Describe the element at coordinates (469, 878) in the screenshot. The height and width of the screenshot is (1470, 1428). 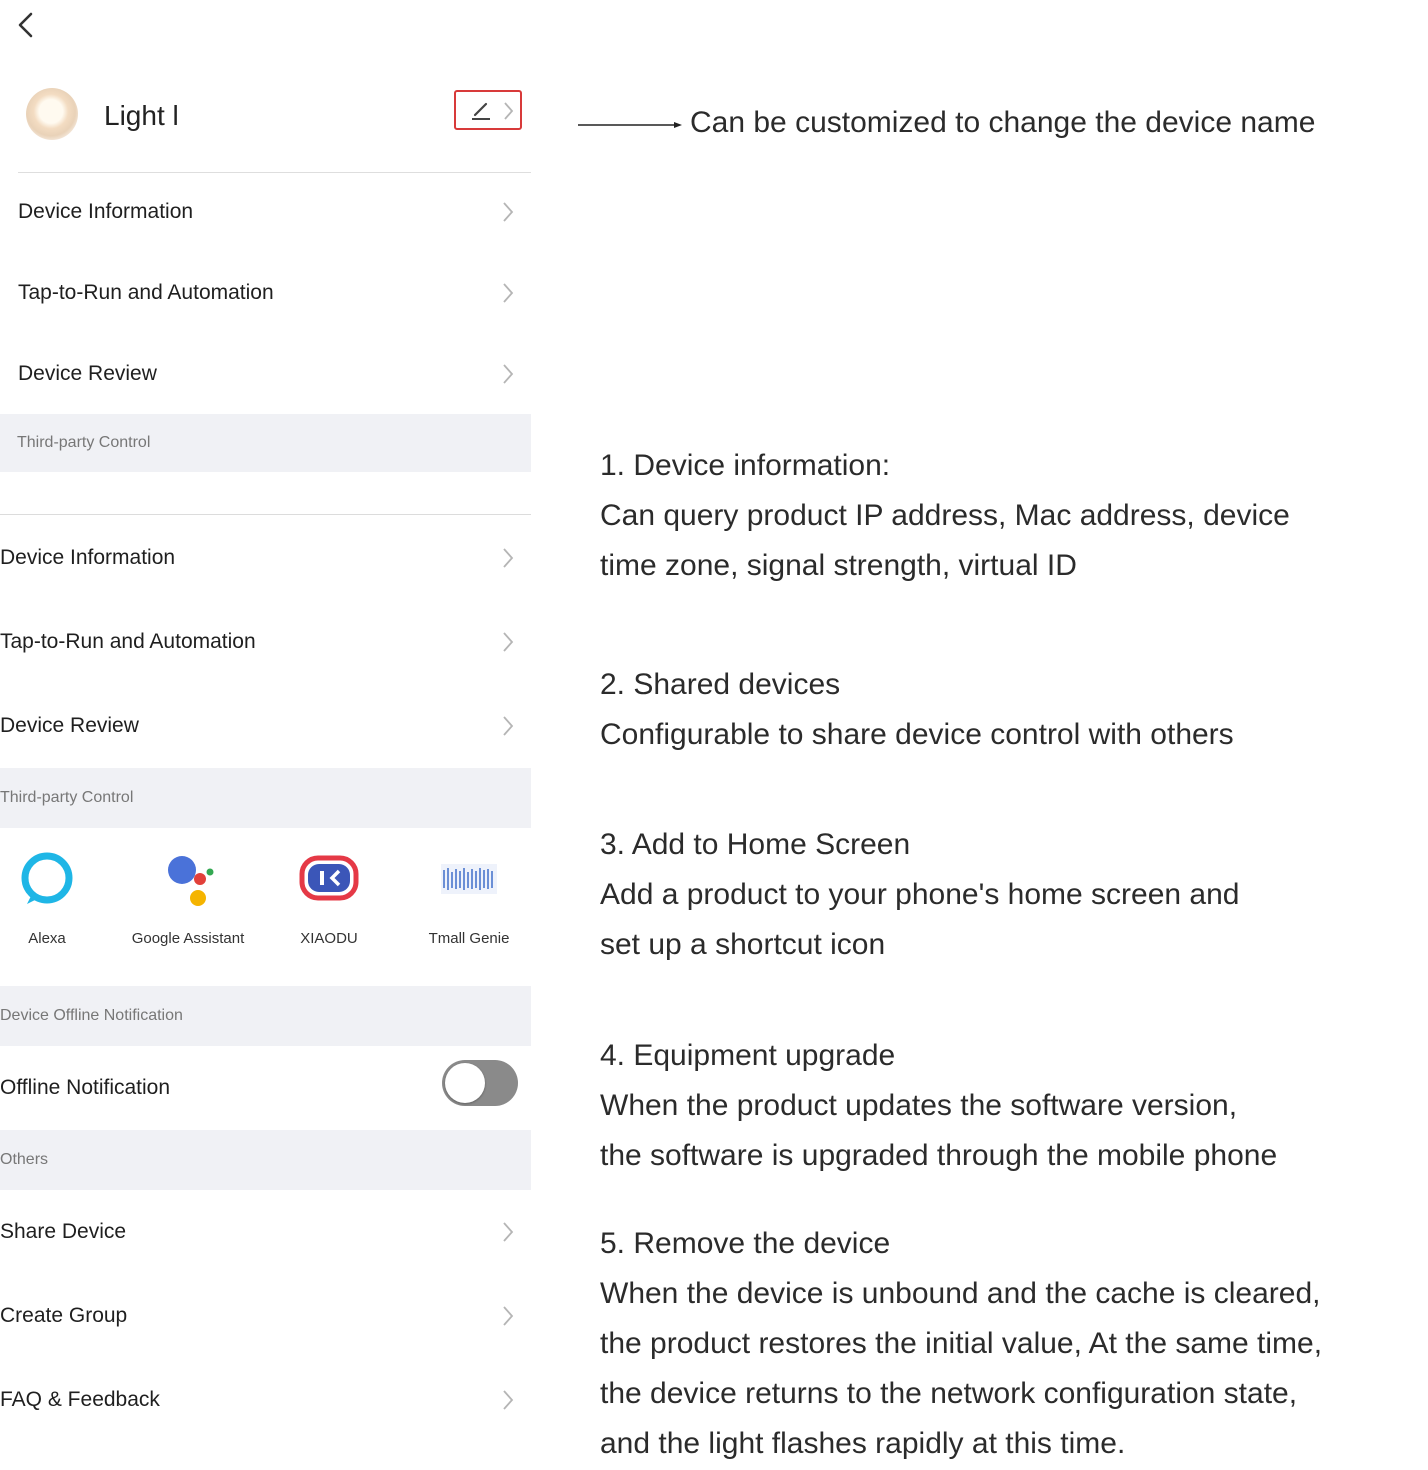
I see `tmall-genie-icon` at that location.